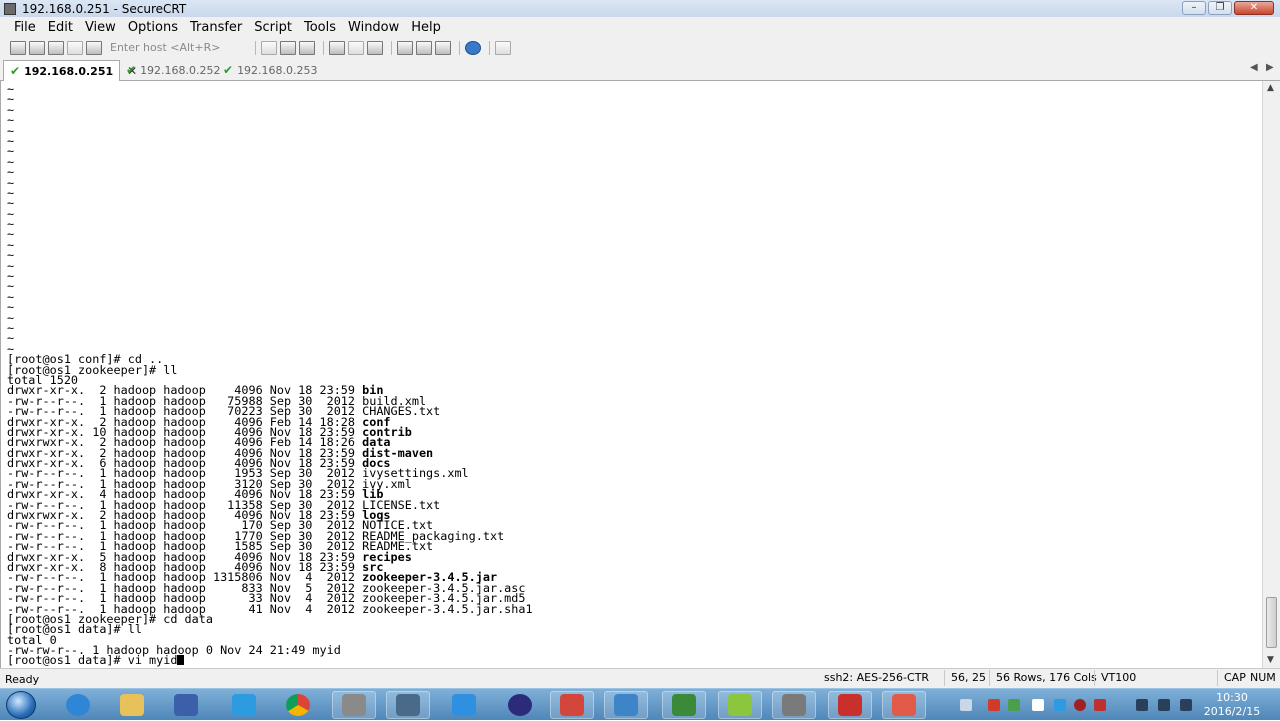 The image size is (1280, 721). I want to click on tray-app-green-icon, so click(1014, 705).